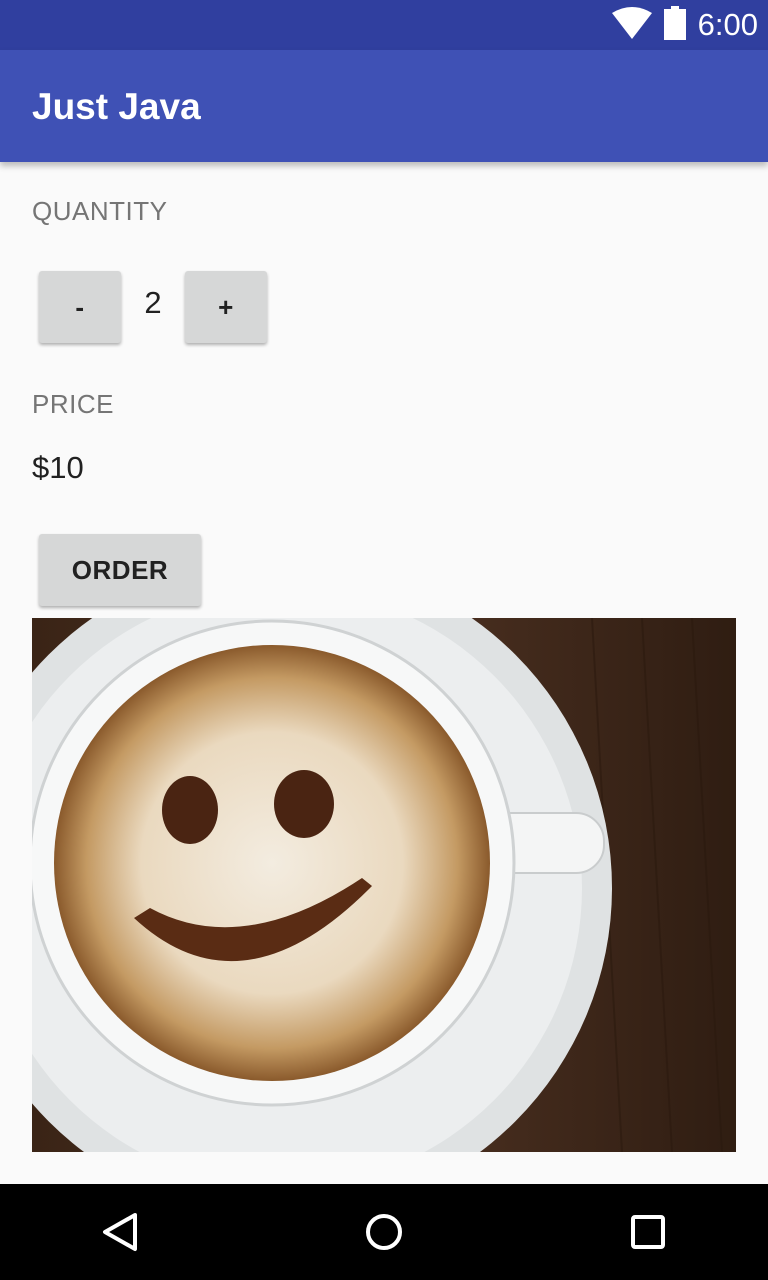 Image resolution: width=768 pixels, height=1280 pixels. I want to click on status-icons: 6:00, so click(684, 25).